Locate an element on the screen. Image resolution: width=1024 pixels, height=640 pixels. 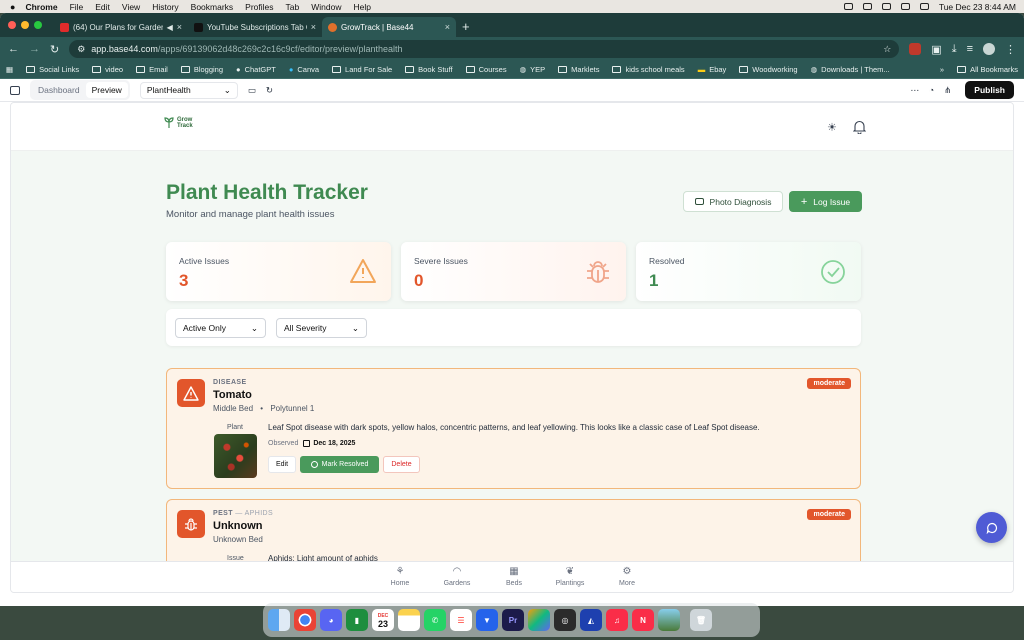
menubar-clock: Tue Dec 23 8:44 AM is located at coordinates (977, 7).